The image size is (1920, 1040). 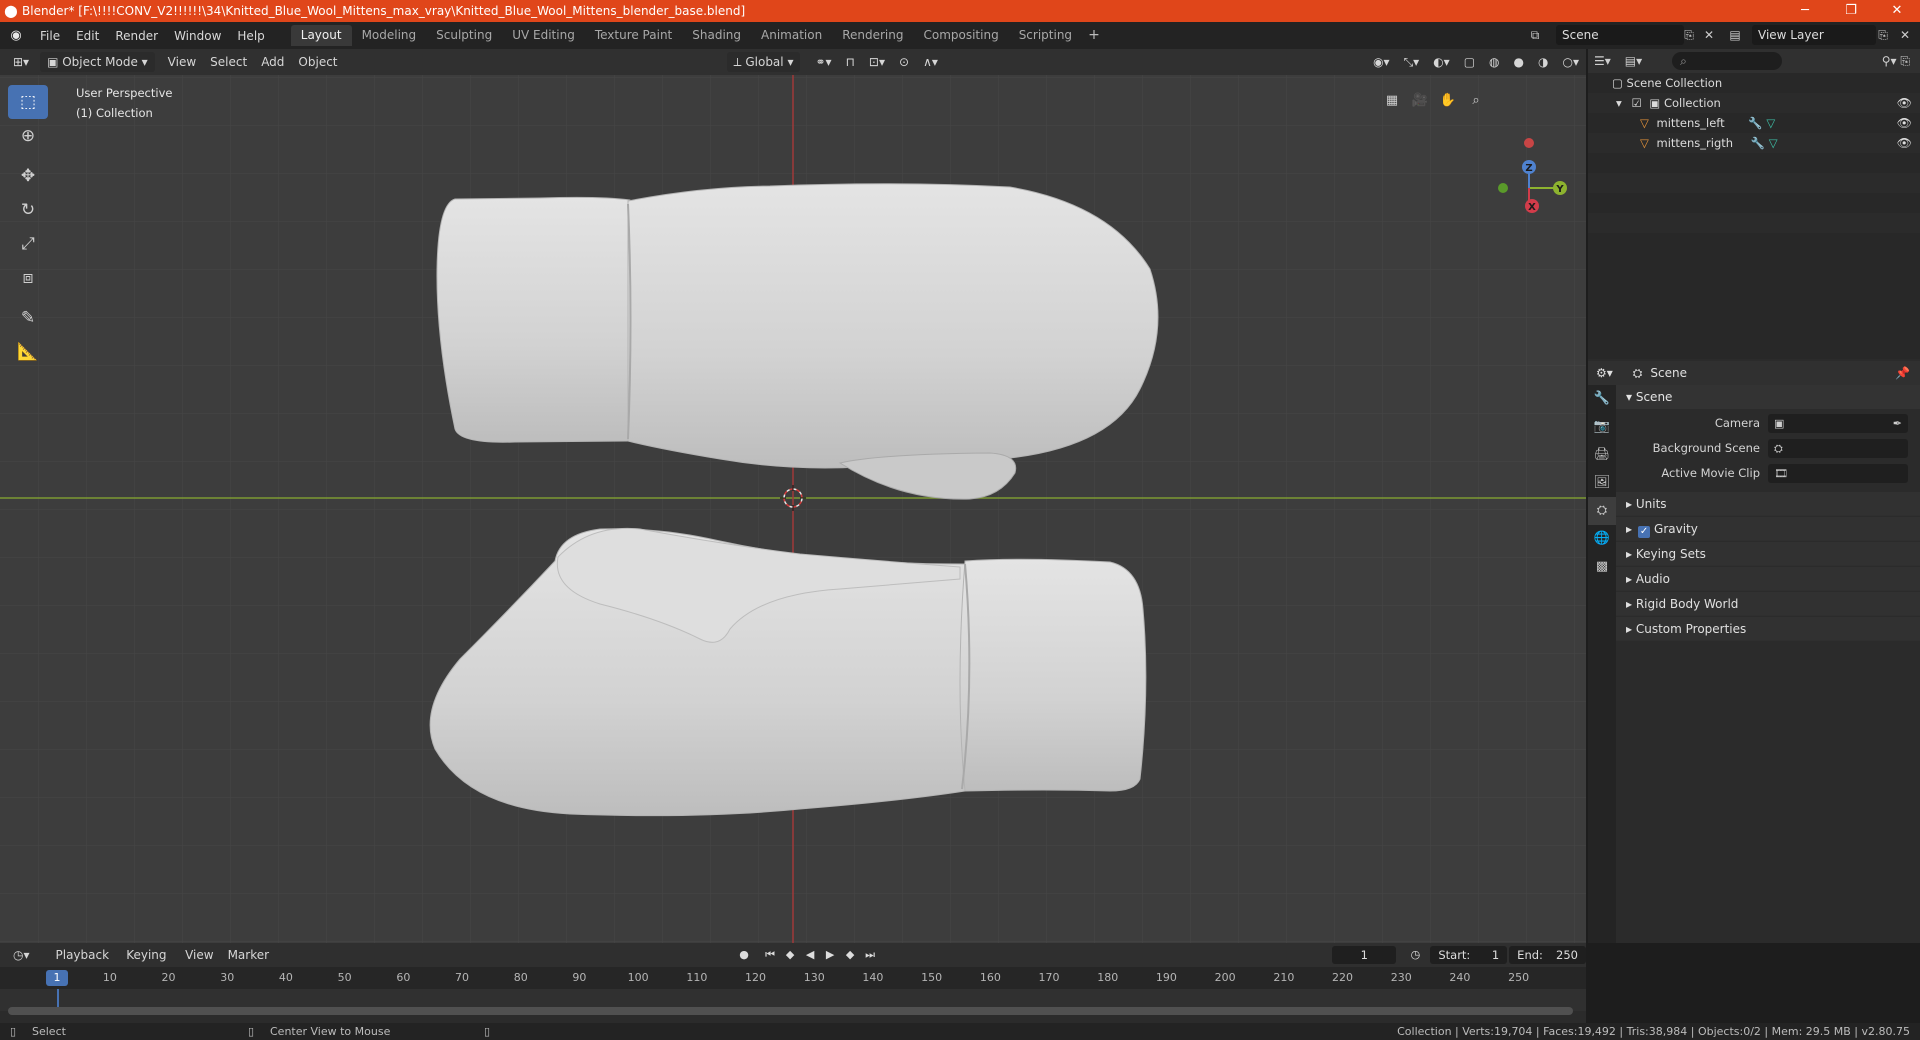 What do you see at coordinates (1773, 143) in the screenshot?
I see `mesh-data-icon: ▽` at bounding box center [1773, 143].